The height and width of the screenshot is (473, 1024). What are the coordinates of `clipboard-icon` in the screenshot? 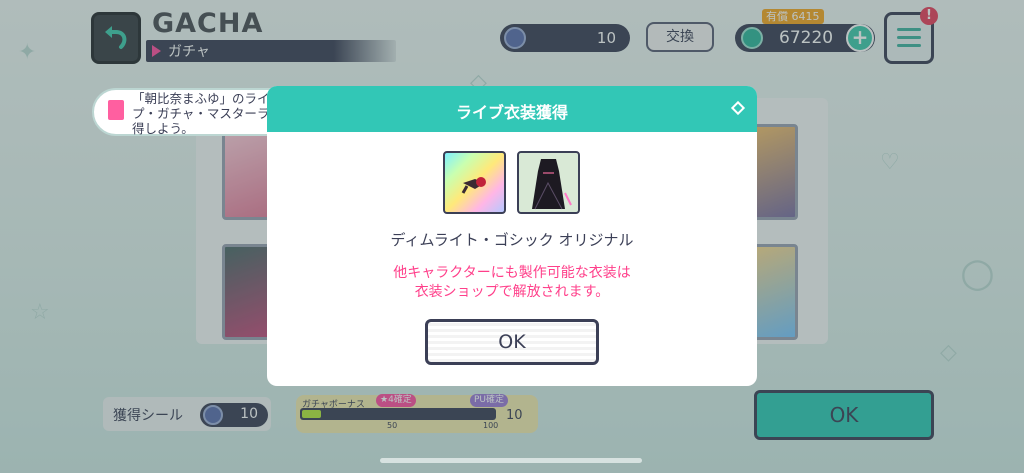 It's located at (116, 110).